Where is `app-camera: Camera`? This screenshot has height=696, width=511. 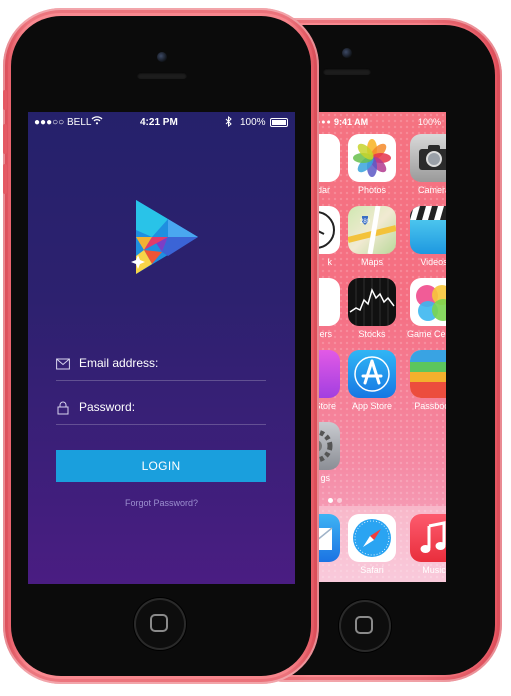
app-camera: Camera is located at coordinates (424, 164).